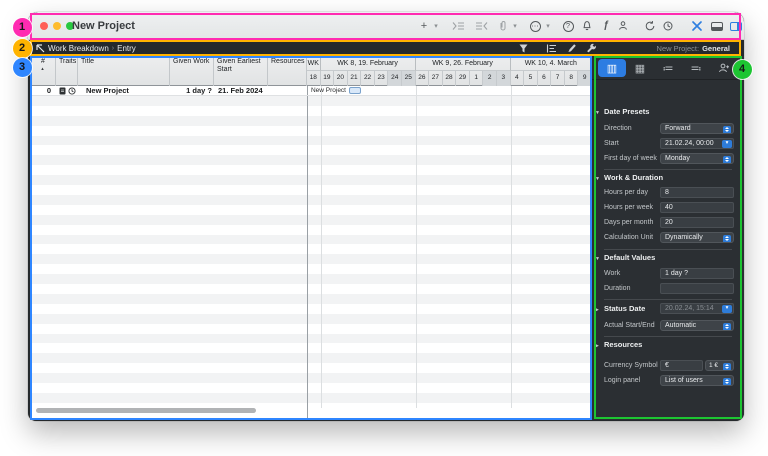 Image resolution: width=768 pixels, height=456 pixels. What do you see at coordinates (192, 71) in the screenshot?
I see `column-header-given-work: Given Work` at bounding box center [192, 71].